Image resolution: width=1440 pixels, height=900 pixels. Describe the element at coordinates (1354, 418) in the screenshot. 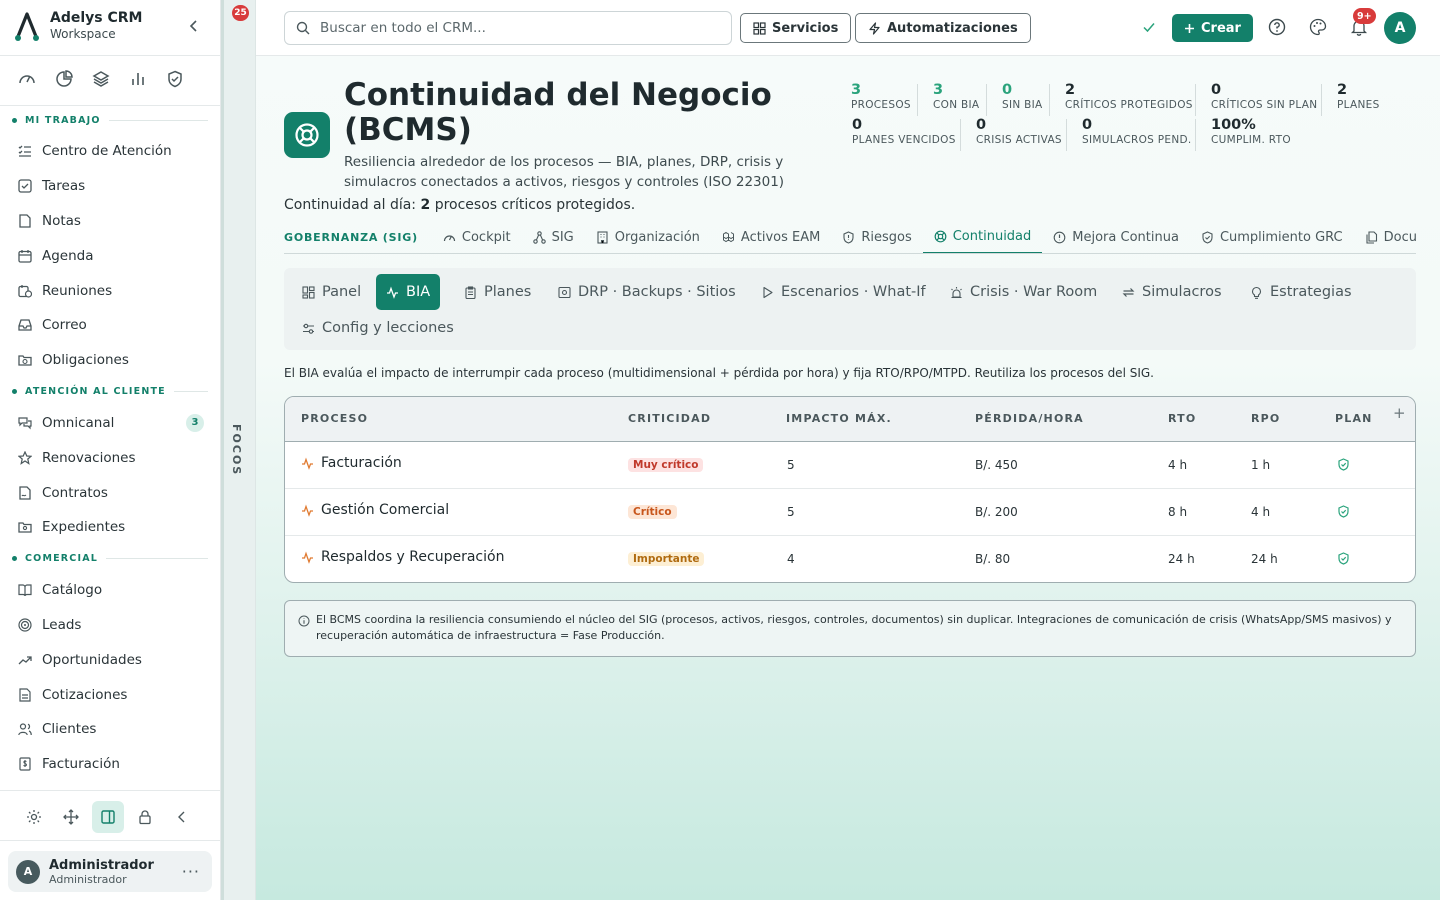

I see `column-header: PLAN` at that location.